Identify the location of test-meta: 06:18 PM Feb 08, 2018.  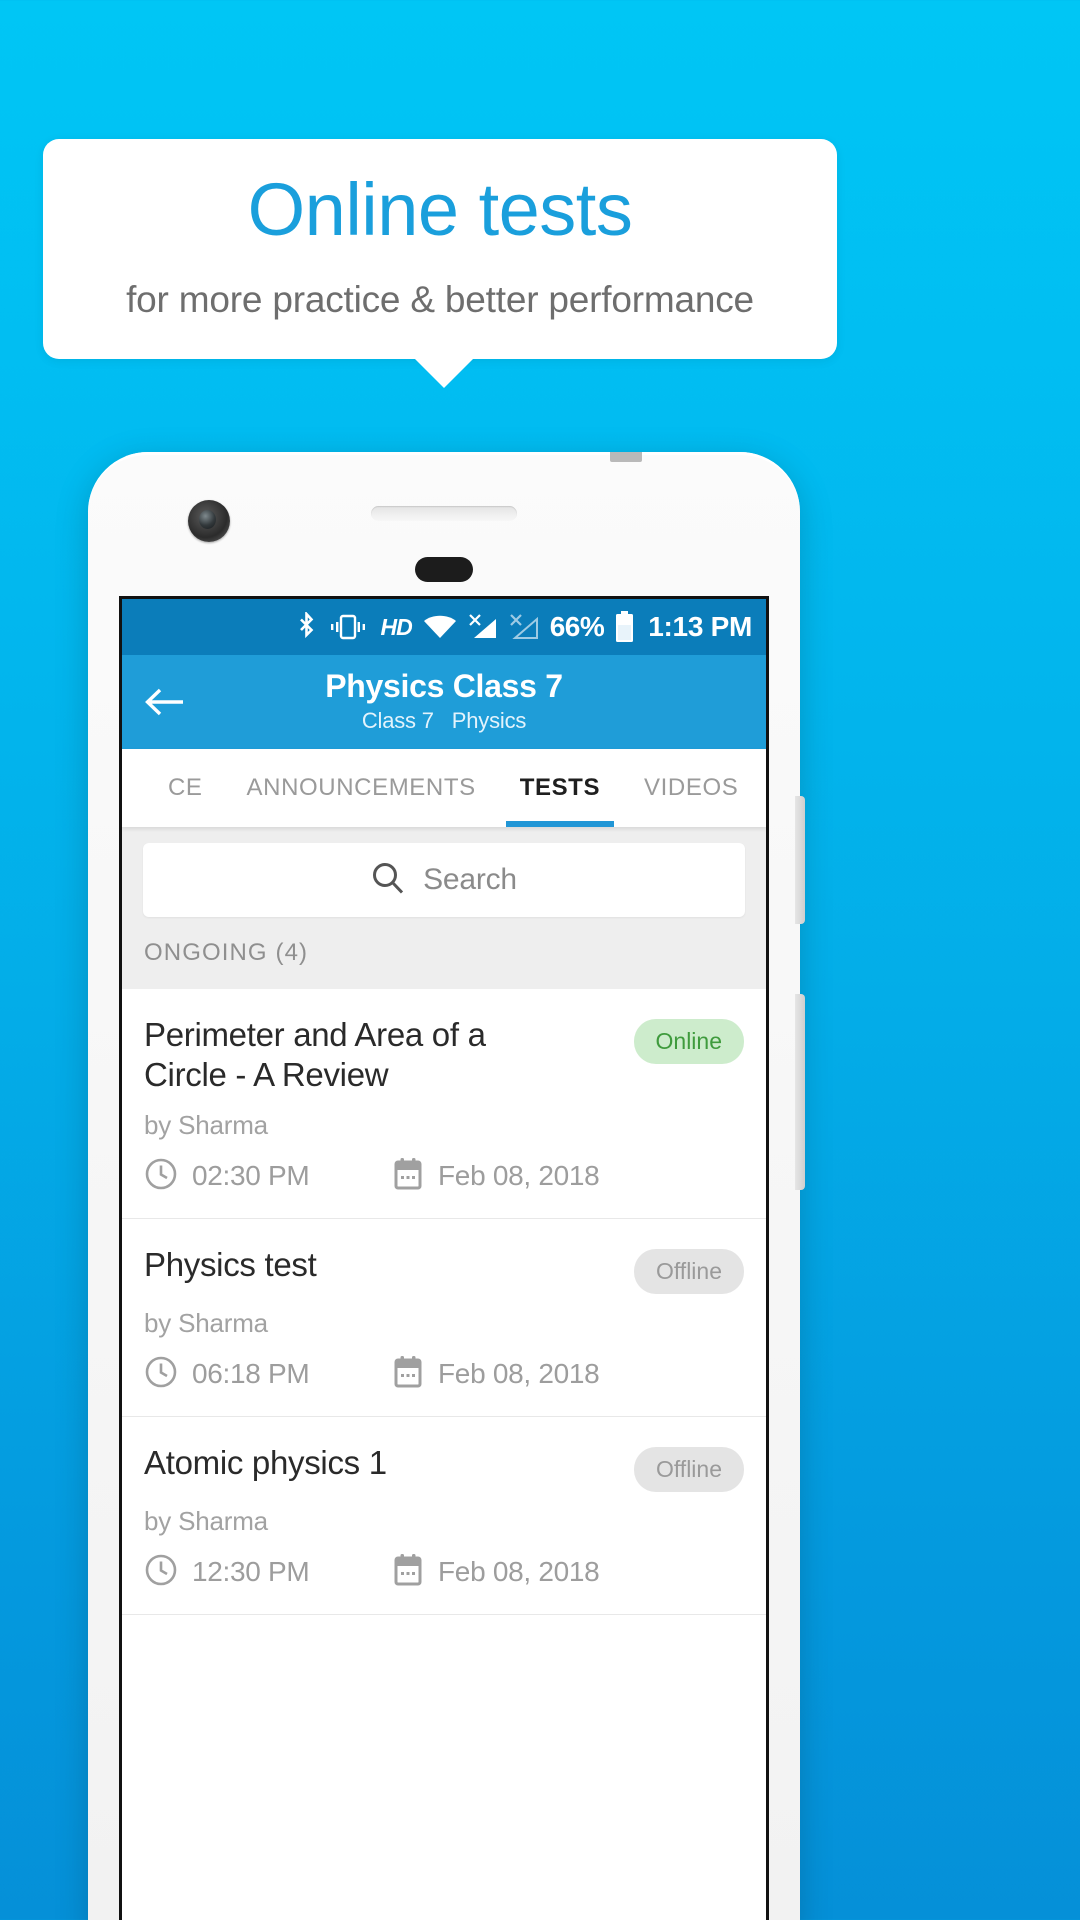
(444, 1374).